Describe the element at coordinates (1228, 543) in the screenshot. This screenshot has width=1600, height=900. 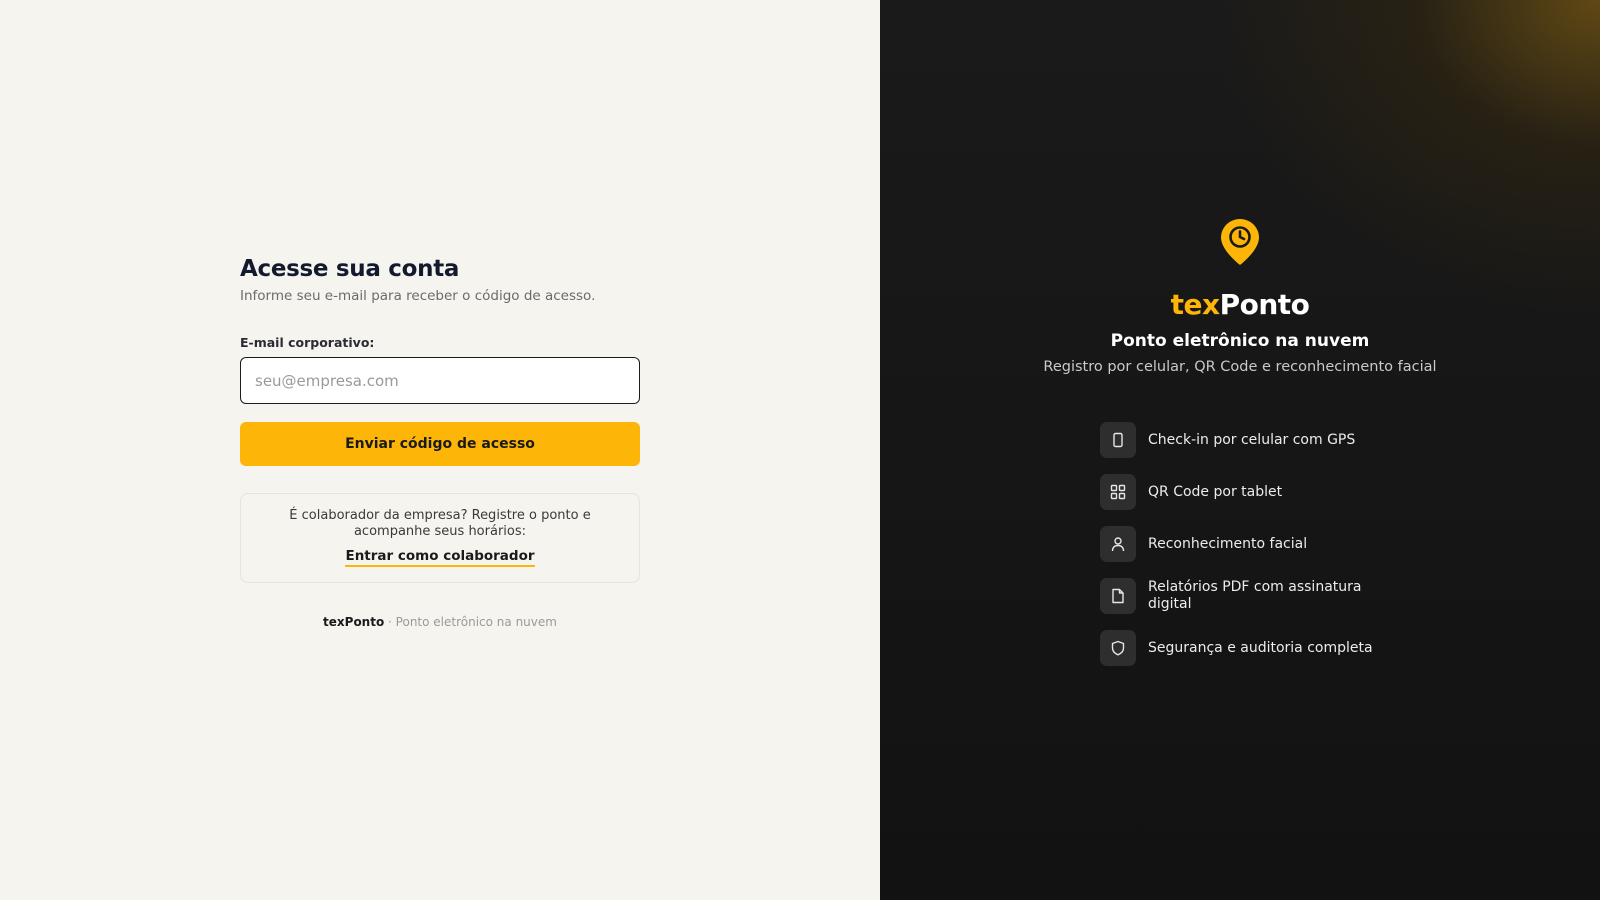
I see `feature-label: Reconhecimento facial` at that location.